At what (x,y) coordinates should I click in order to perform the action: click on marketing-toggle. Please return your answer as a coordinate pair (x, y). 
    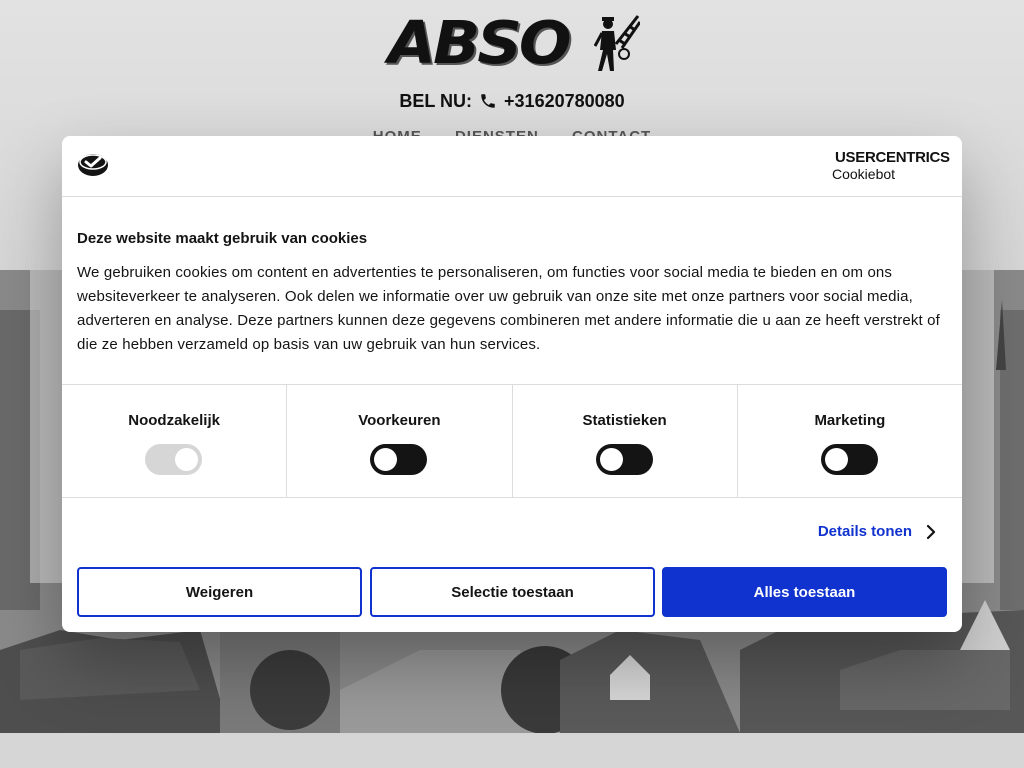
    Looking at the image, I should click on (849, 459).